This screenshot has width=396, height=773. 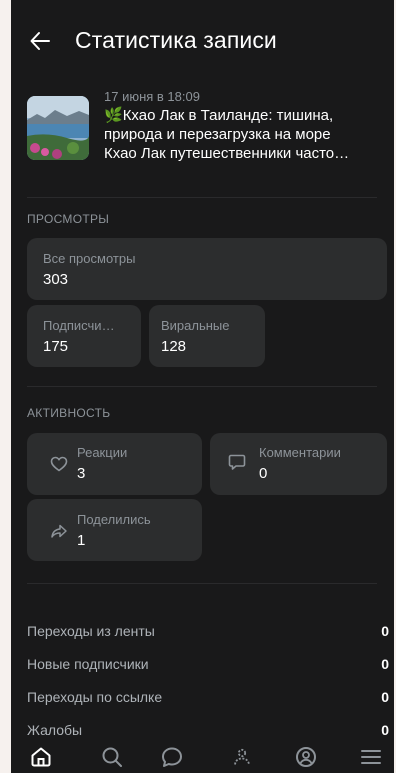 I want to click on heart-icon, so click(x=59, y=464).